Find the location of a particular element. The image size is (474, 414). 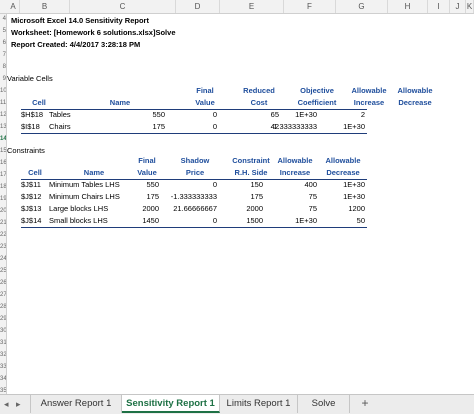

con-header-value: Value is located at coordinates (147, 173).